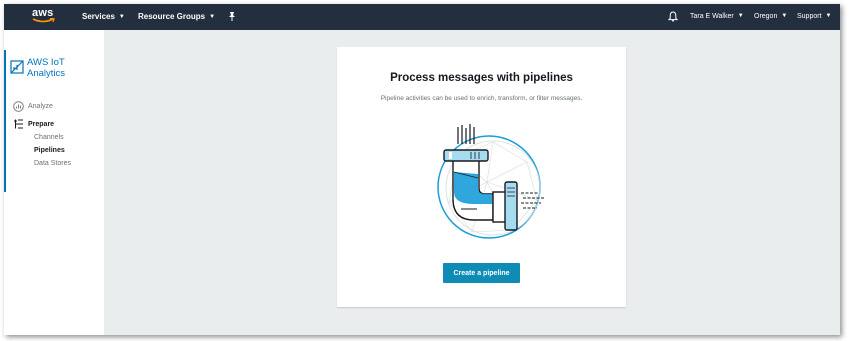 This screenshot has height=341, width=850. What do you see at coordinates (712, 16) in the screenshot?
I see `user-name: Tara E Walker` at bounding box center [712, 16].